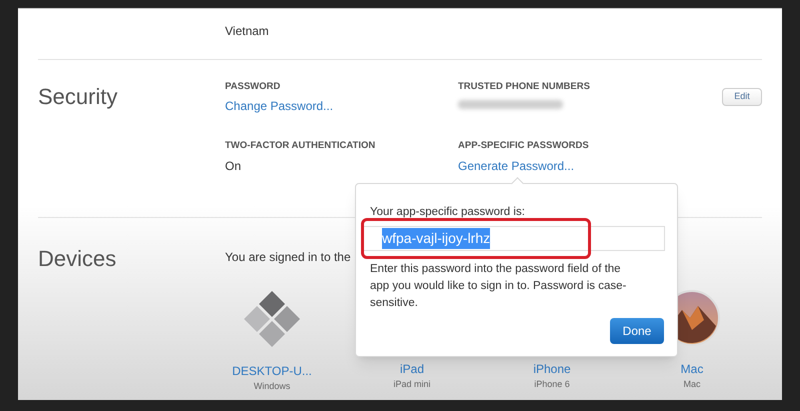 Image resolution: width=800 pixels, height=411 pixels. What do you see at coordinates (692, 369) in the screenshot?
I see `device-name: Mac` at bounding box center [692, 369].